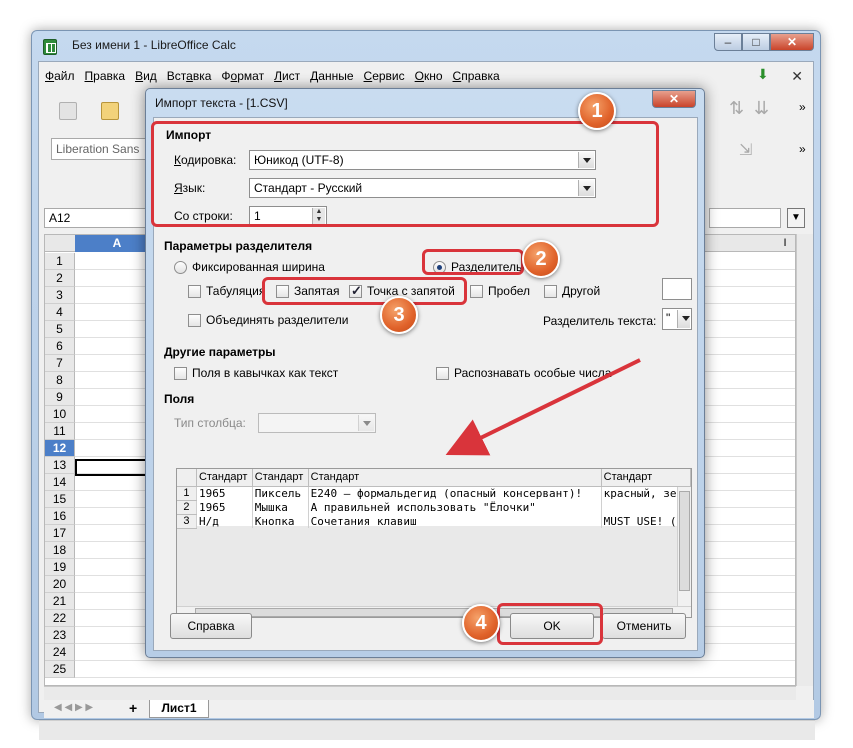  What do you see at coordinates (796, 218) in the screenshot?
I see `formula-expand-button: ▼` at bounding box center [796, 218].